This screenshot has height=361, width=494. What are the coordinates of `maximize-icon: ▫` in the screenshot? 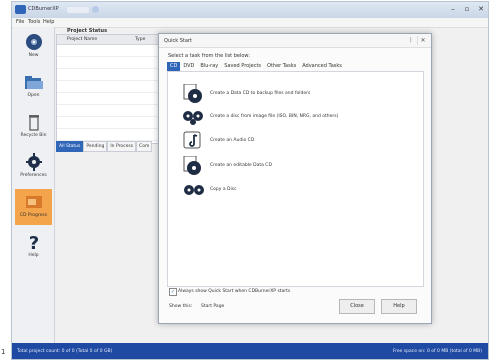 It's located at (467, 9).